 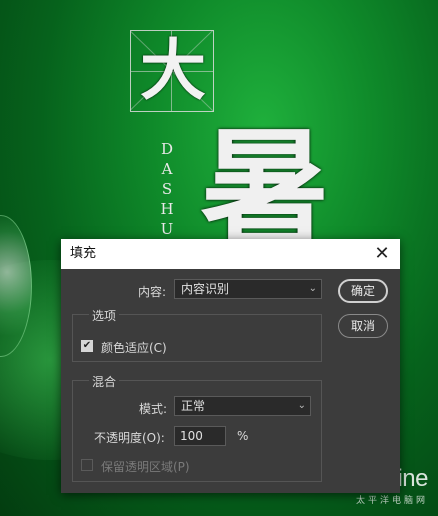 What do you see at coordinates (363, 291) in the screenshot?
I see `ok-button: 确定` at bounding box center [363, 291].